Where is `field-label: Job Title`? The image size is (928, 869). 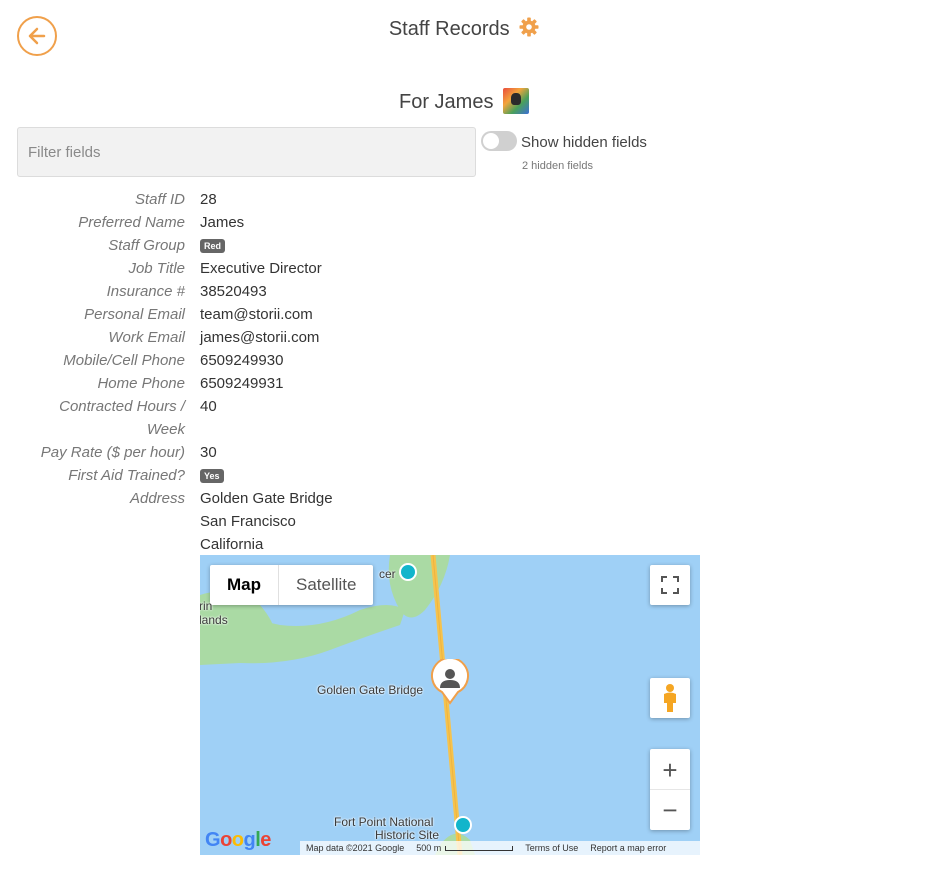
field-label: Job Title is located at coordinates (156, 268).